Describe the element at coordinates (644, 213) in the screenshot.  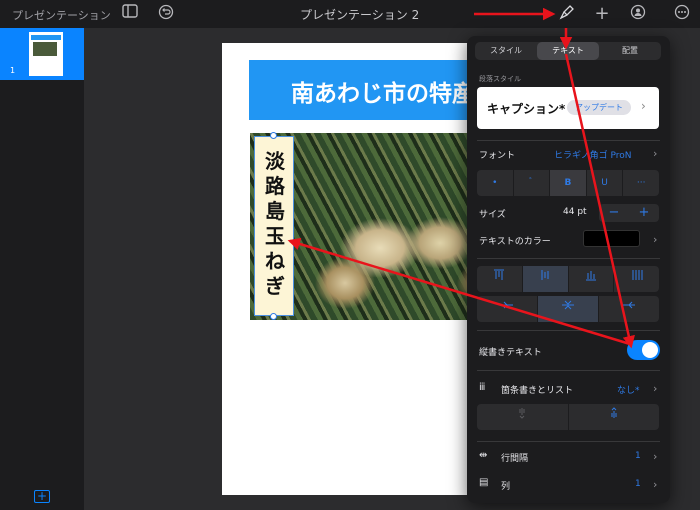
I see `size-increase-button: +` at that location.